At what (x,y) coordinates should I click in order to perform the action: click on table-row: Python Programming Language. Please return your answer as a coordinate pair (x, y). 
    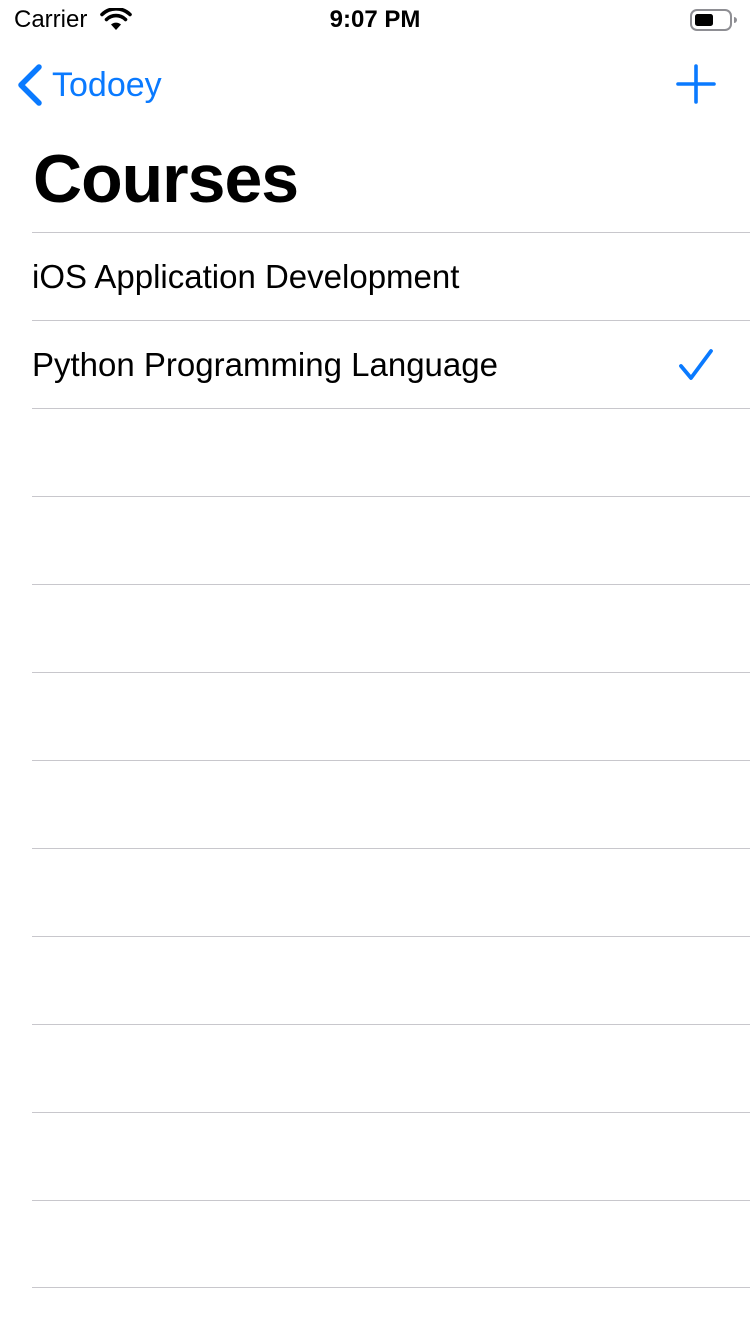
    Looking at the image, I should click on (391, 364).